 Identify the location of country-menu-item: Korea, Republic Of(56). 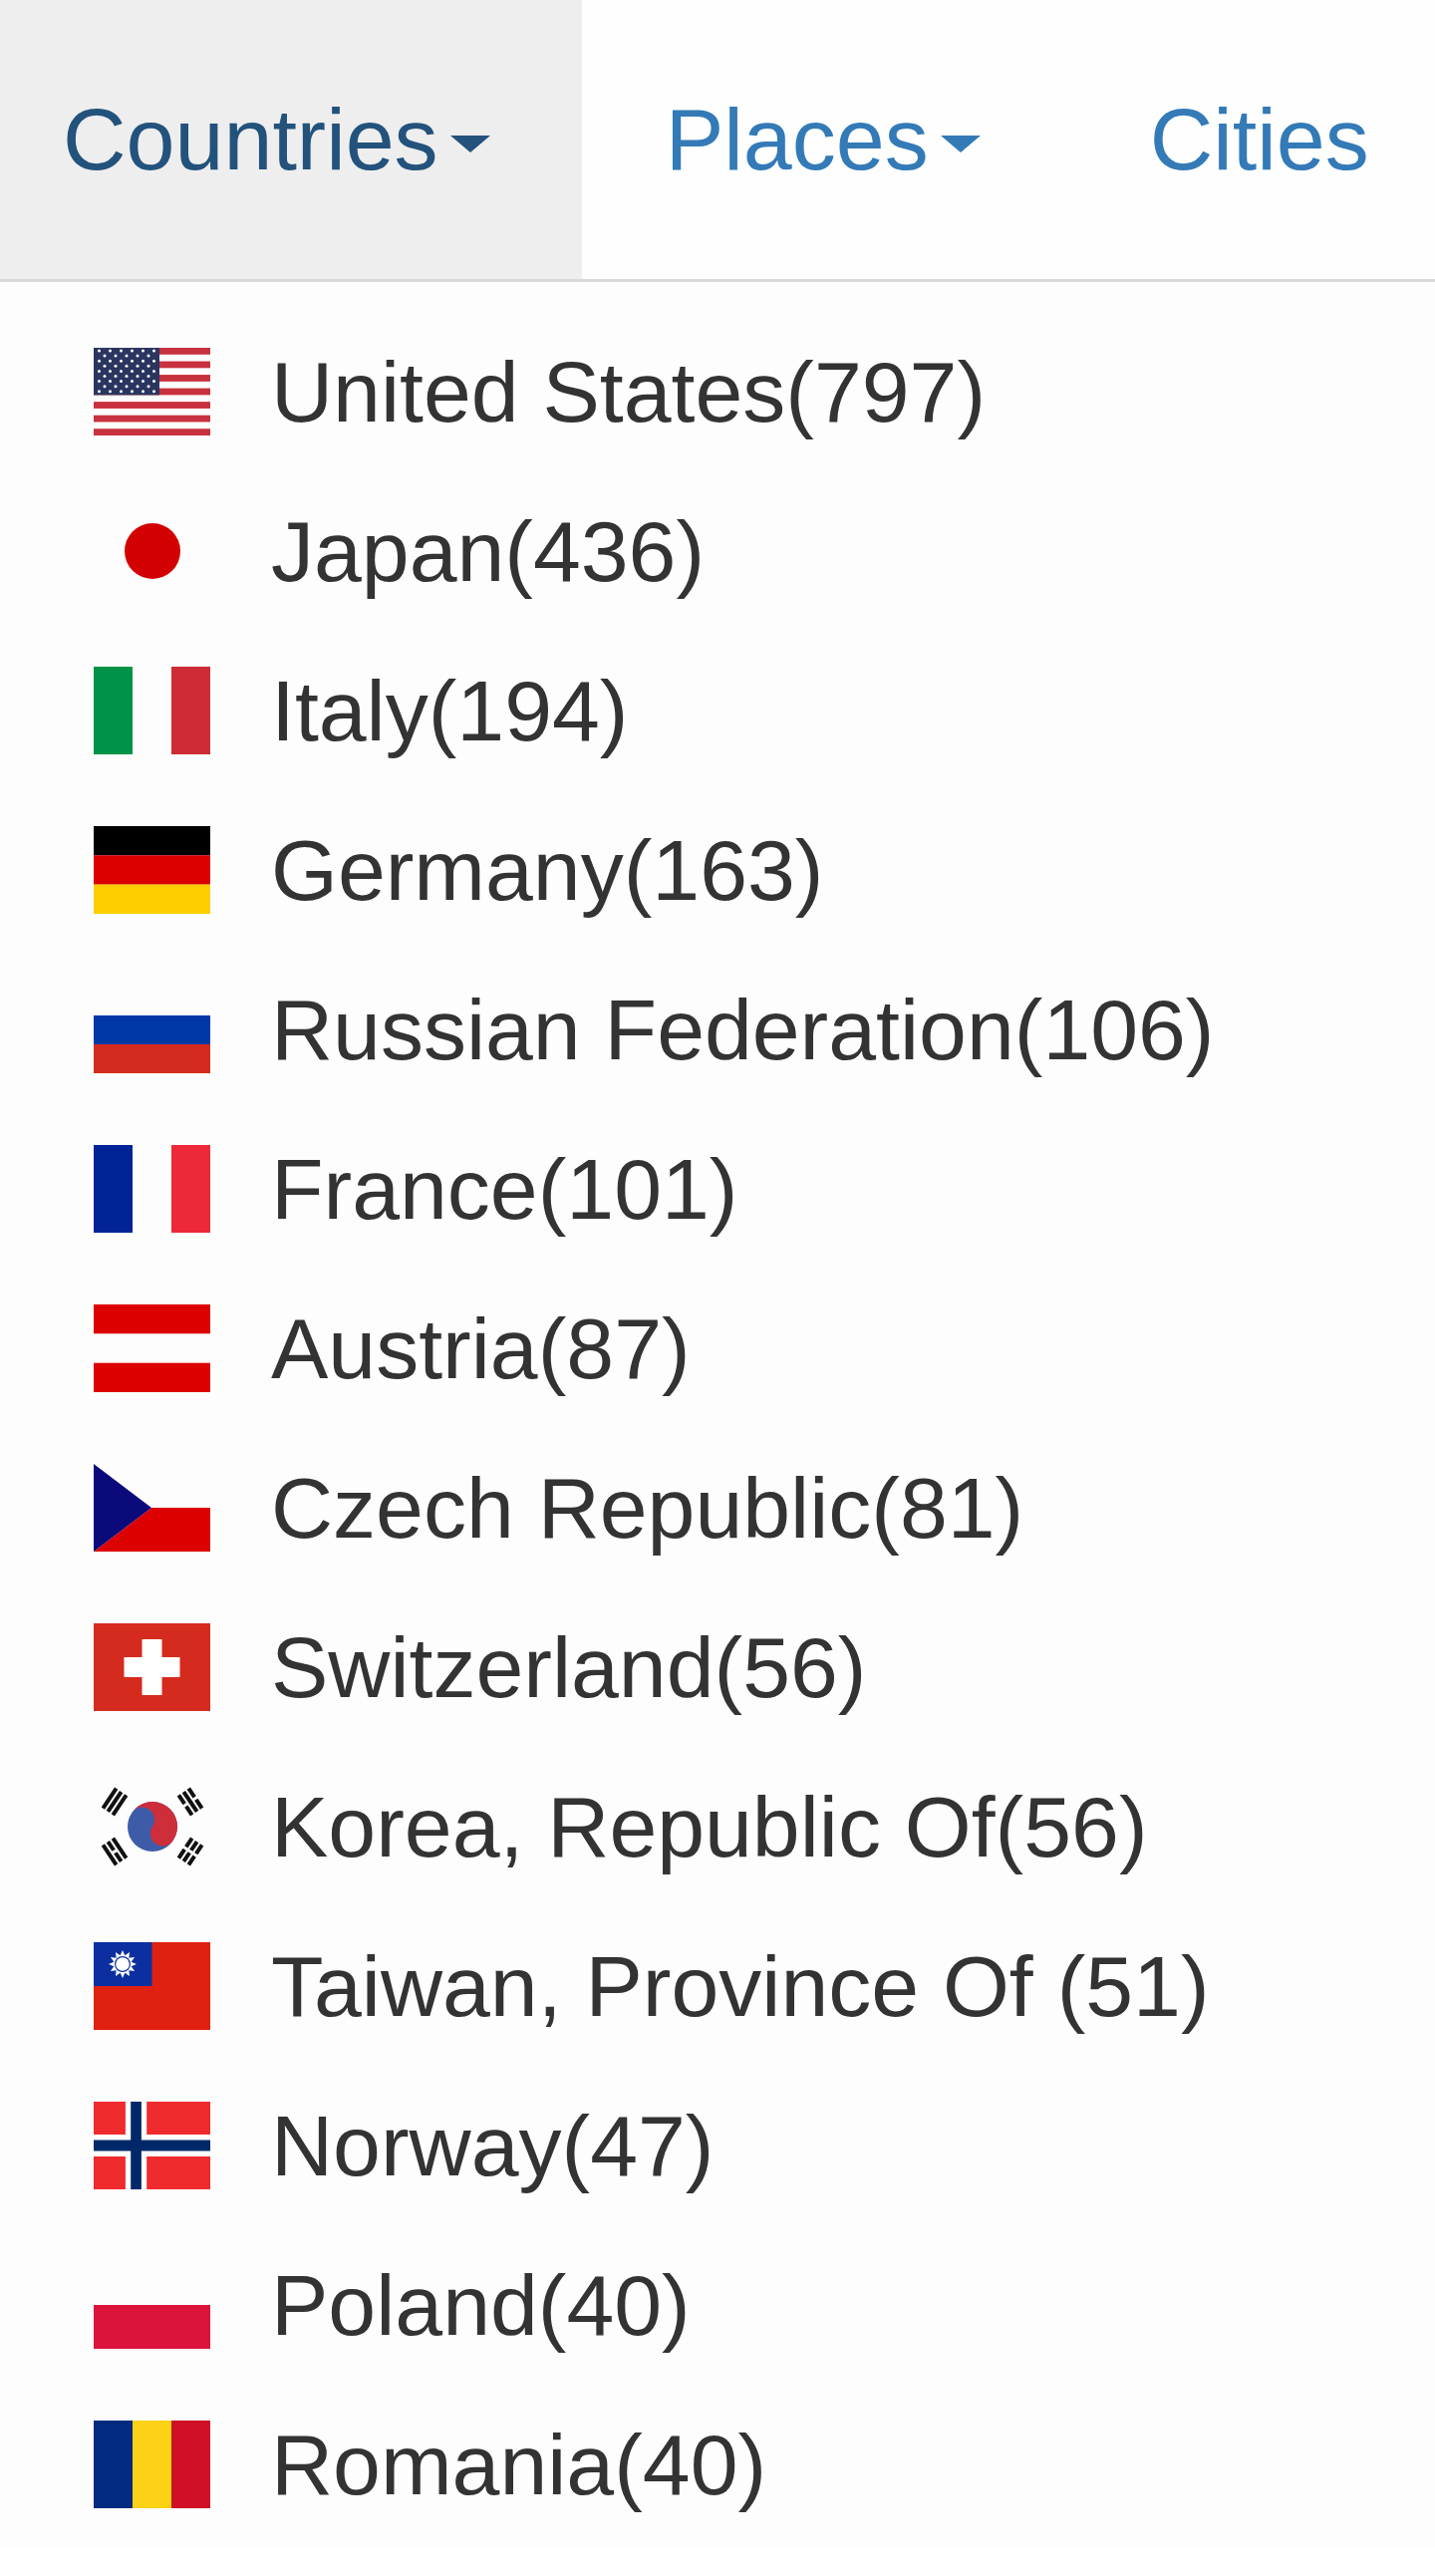
(621, 1826).